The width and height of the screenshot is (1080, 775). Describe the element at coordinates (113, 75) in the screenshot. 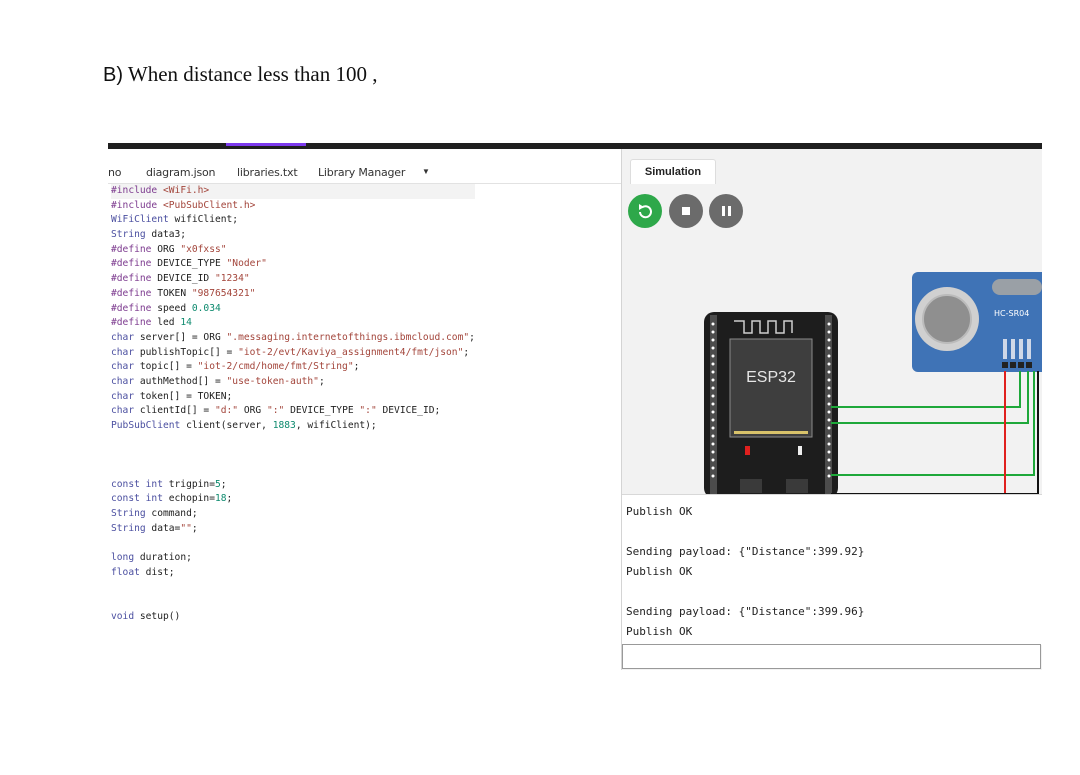

I see `heading-letter: B)` at that location.